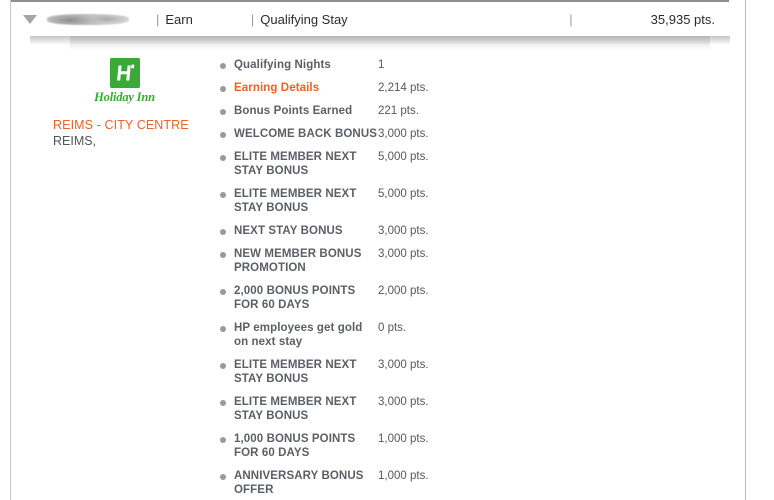 The height and width of the screenshot is (500, 774). What do you see at coordinates (288, 231) in the screenshot?
I see `earning-detail-label: NEXT STAY BONUS` at bounding box center [288, 231].